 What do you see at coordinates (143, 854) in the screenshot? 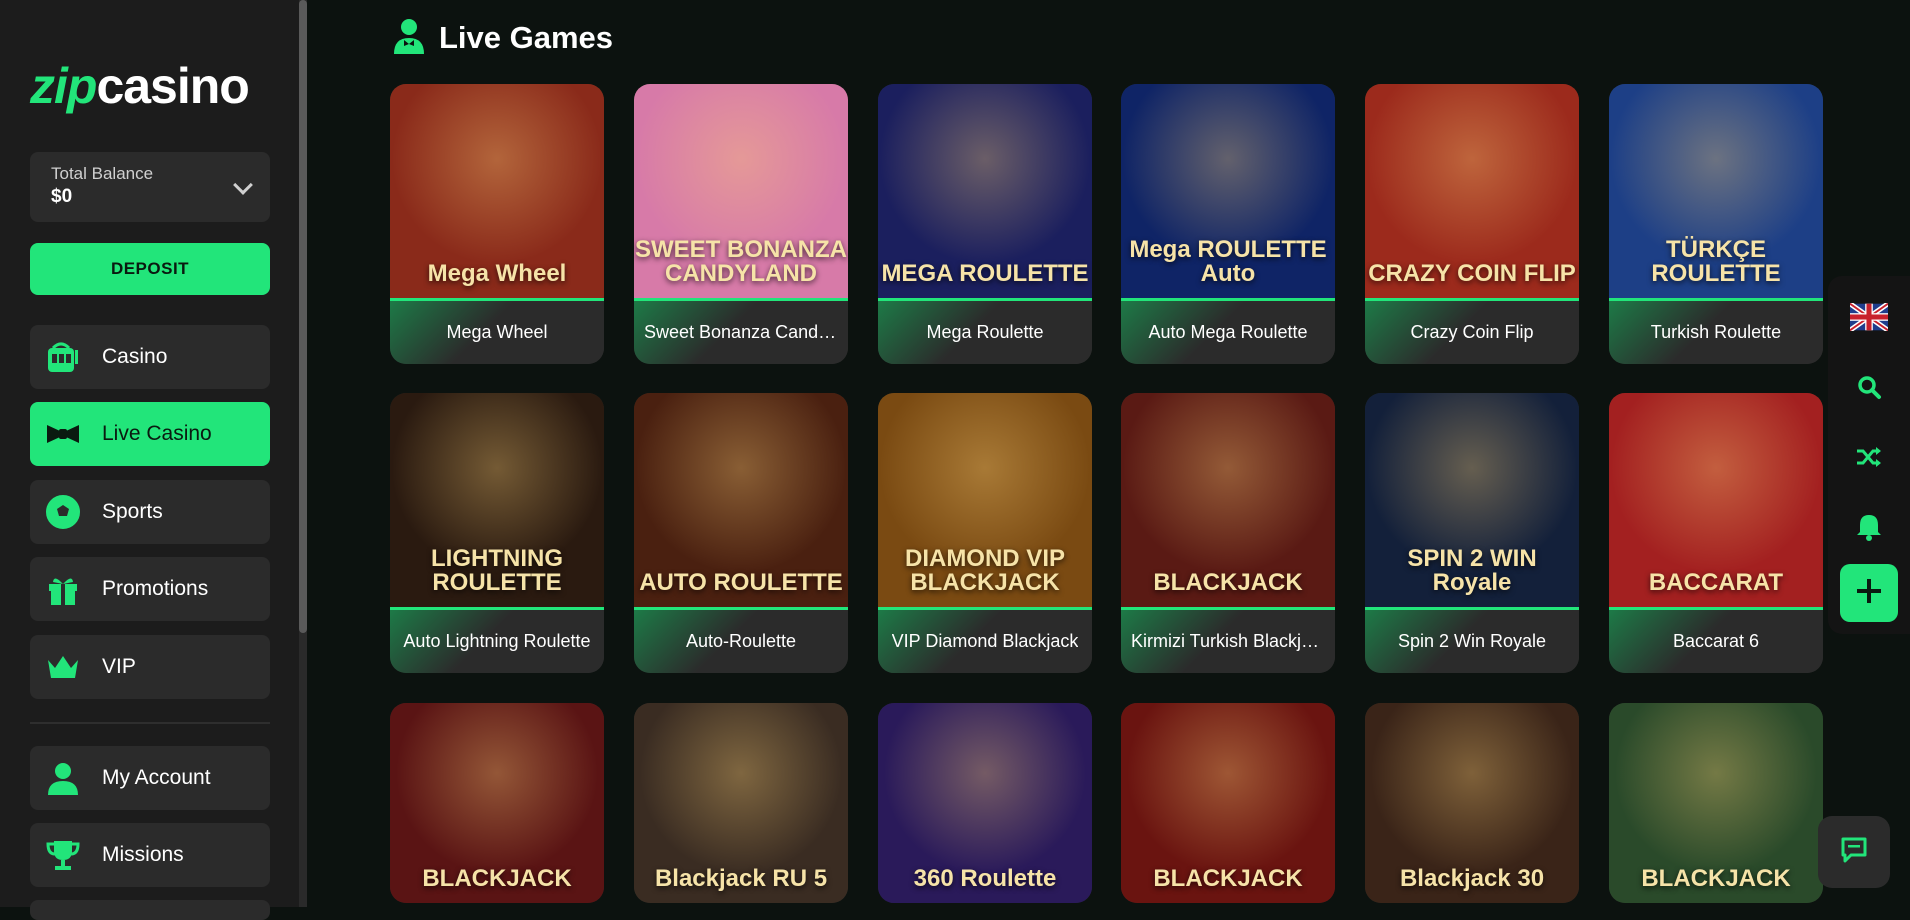
I see `sidebar-item-label: Missions` at bounding box center [143, 854].